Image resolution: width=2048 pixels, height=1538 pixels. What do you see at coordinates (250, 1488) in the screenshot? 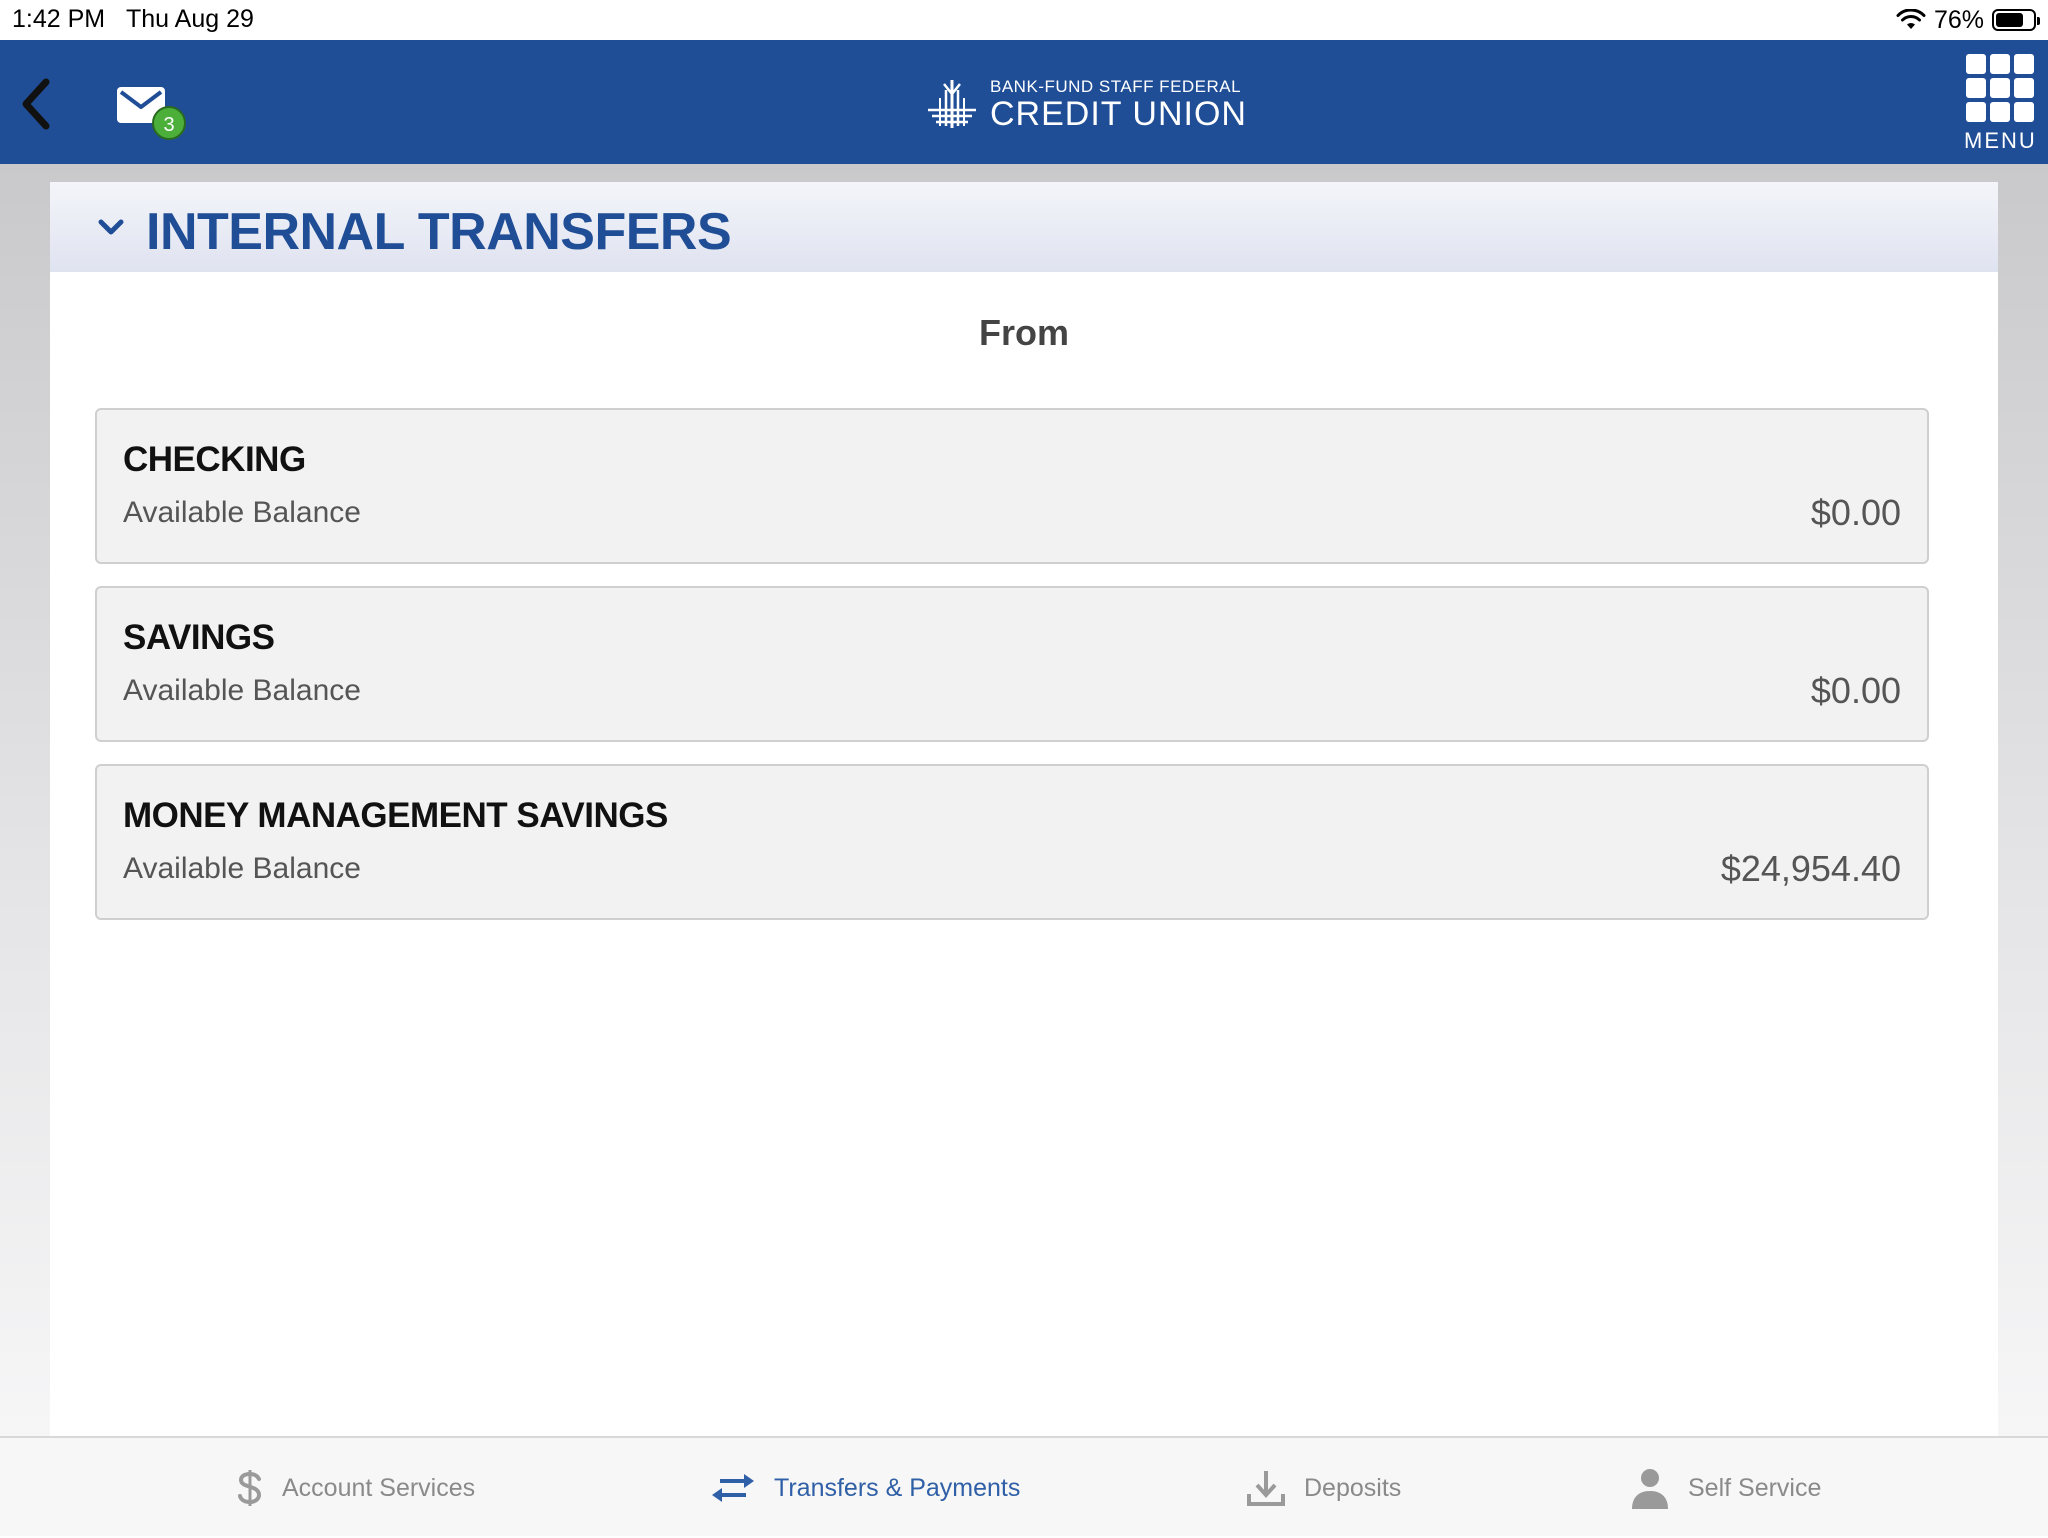
I see `dollar-icon` at bounding box center [250, 1488].